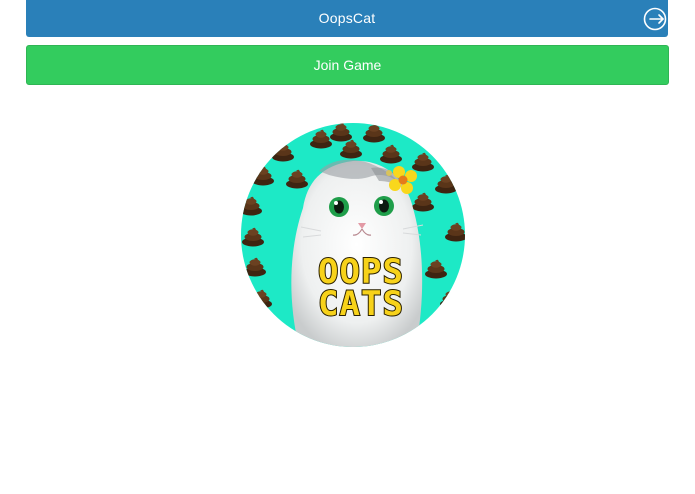 Image resolution: width=695 pixels, height=494 pixels. I want to click on join-game-button: Join Game, so click(347, 65).